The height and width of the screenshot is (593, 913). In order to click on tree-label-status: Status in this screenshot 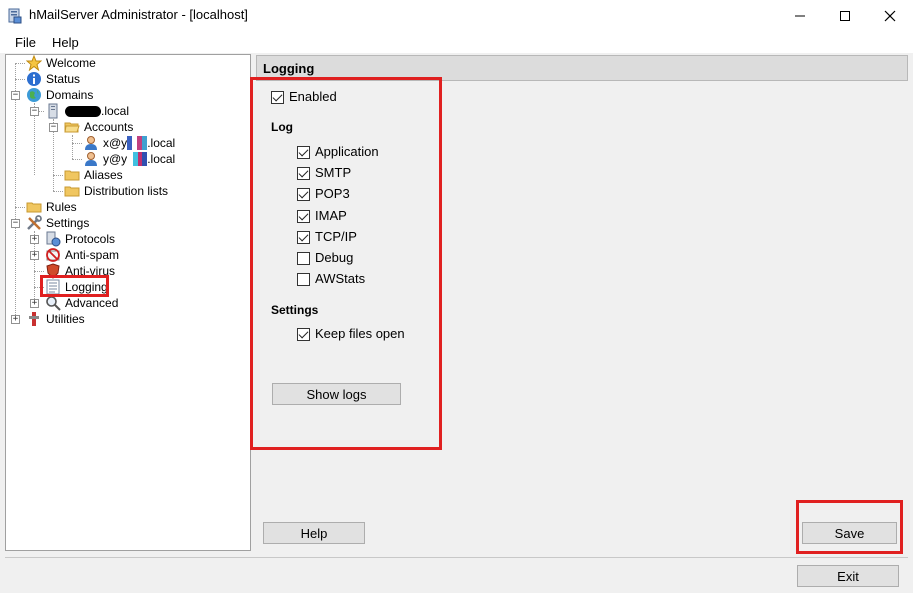, I will do `click(63, 79)`.